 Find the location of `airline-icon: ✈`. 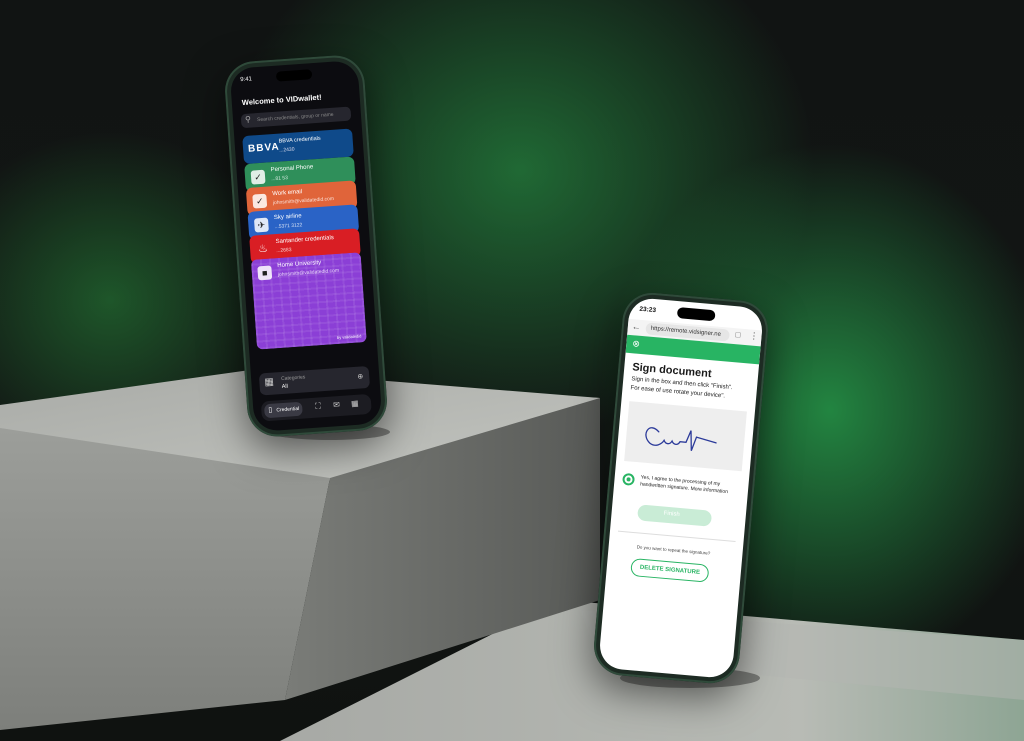

airline-icon: ✈ is located at coordinates (261, 225).